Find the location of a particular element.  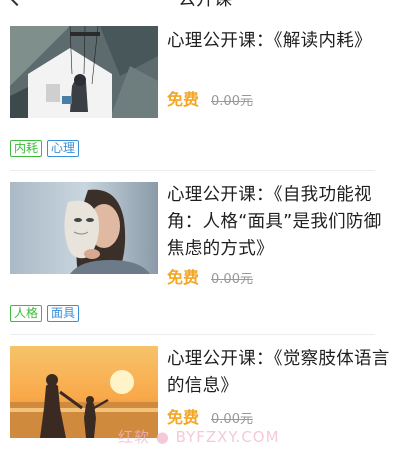

watermark: 红软 ● BYFZXY.COM is located at coordinates (199, 437).